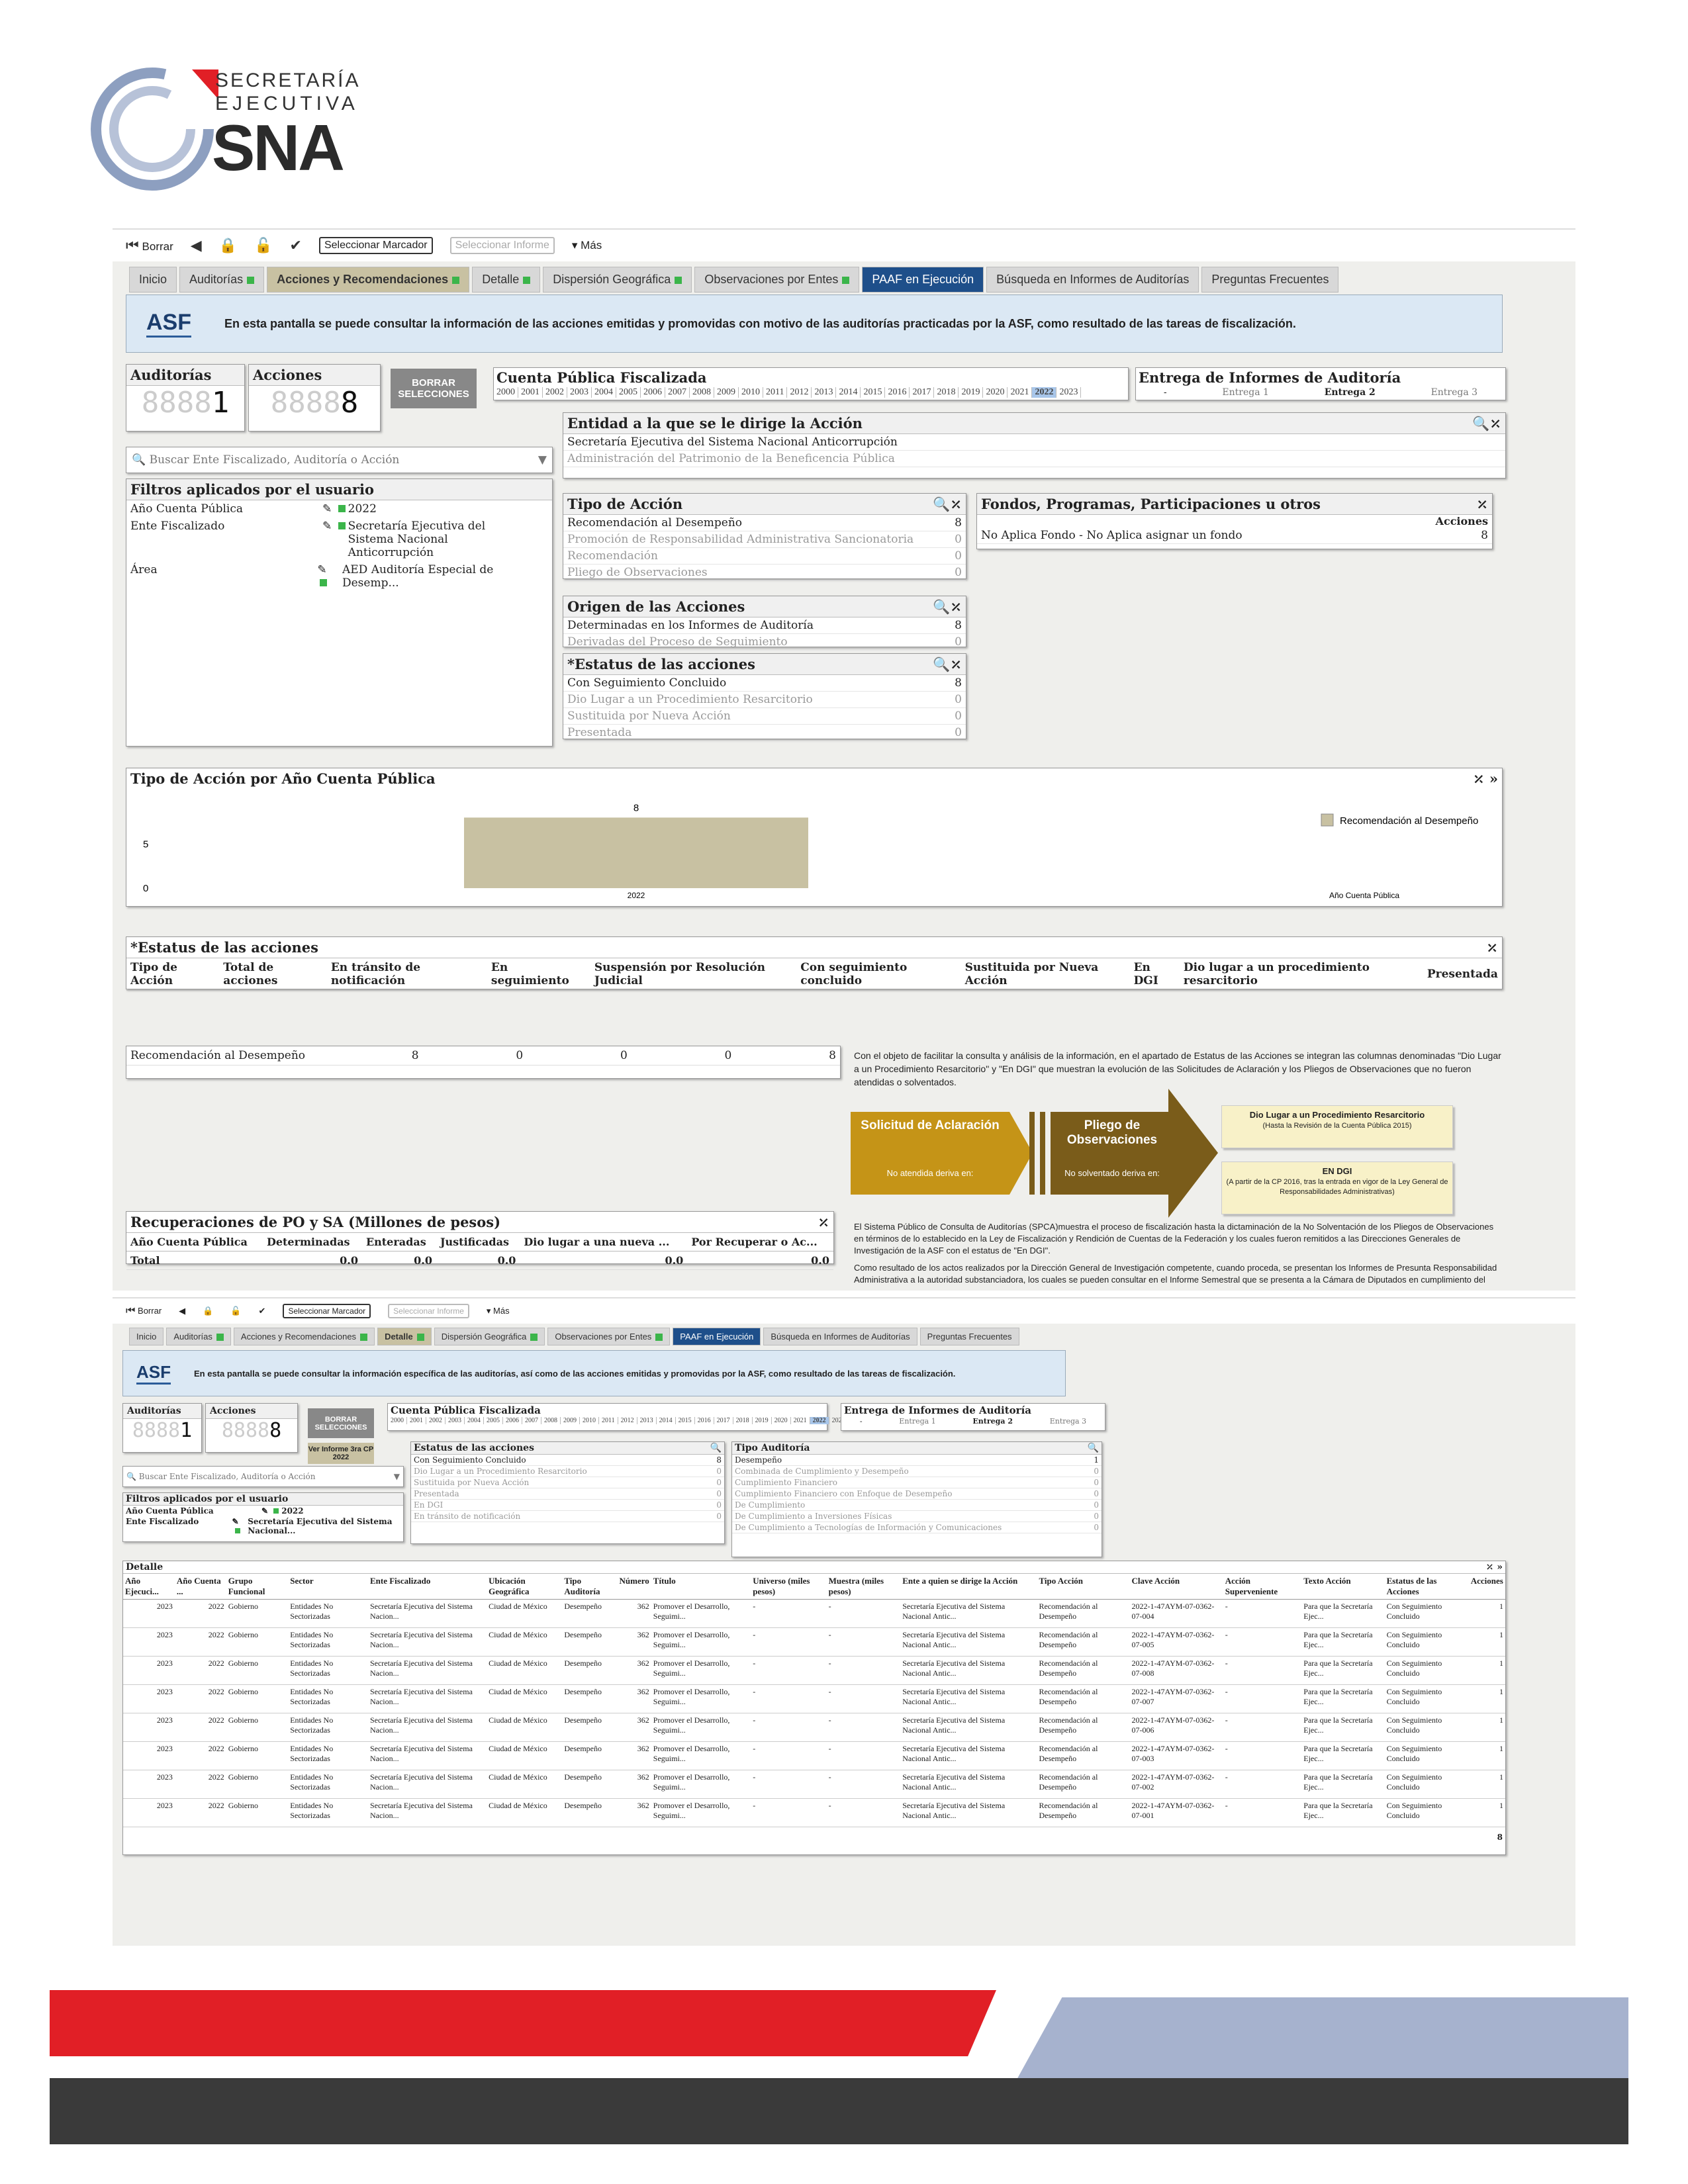 The height and width of the screenshot is (2184, 1688). Describe the element at coordinates (506, 280) in the screenshot. I see `tab-detalle: Detalle` at that location.